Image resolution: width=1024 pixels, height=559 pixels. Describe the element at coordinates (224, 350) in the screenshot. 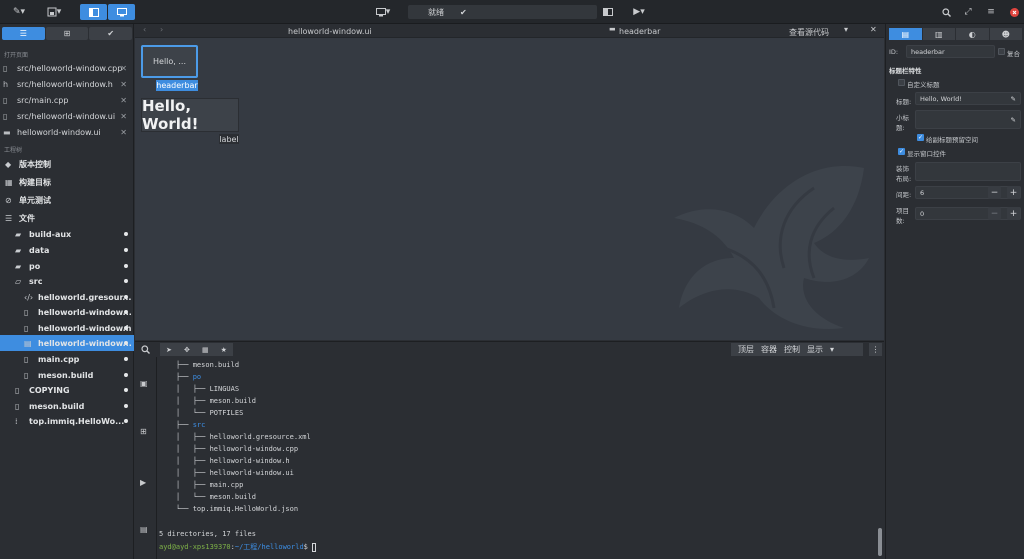

I see `star-icon: ★` at that location.